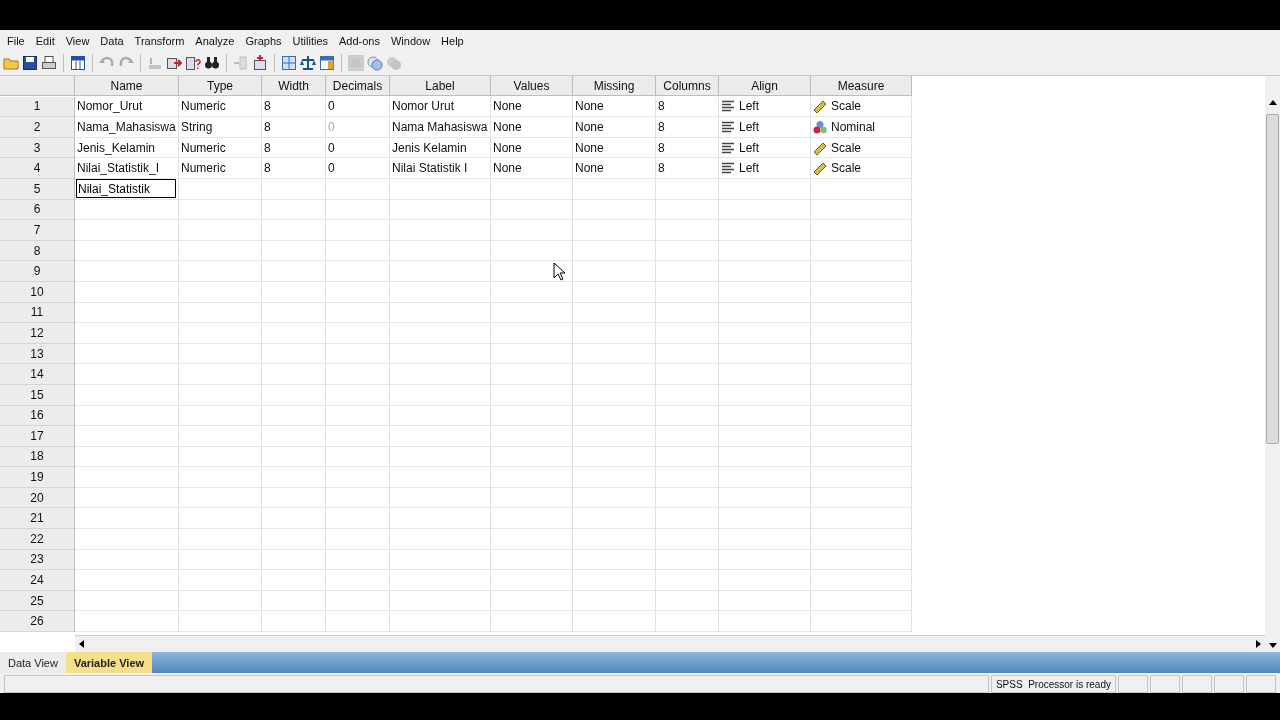 This screenshot has width=1280, height=720. Describe the element at coordinates (37, 210) in the screenshot. I see `row-number: 6` at that location.